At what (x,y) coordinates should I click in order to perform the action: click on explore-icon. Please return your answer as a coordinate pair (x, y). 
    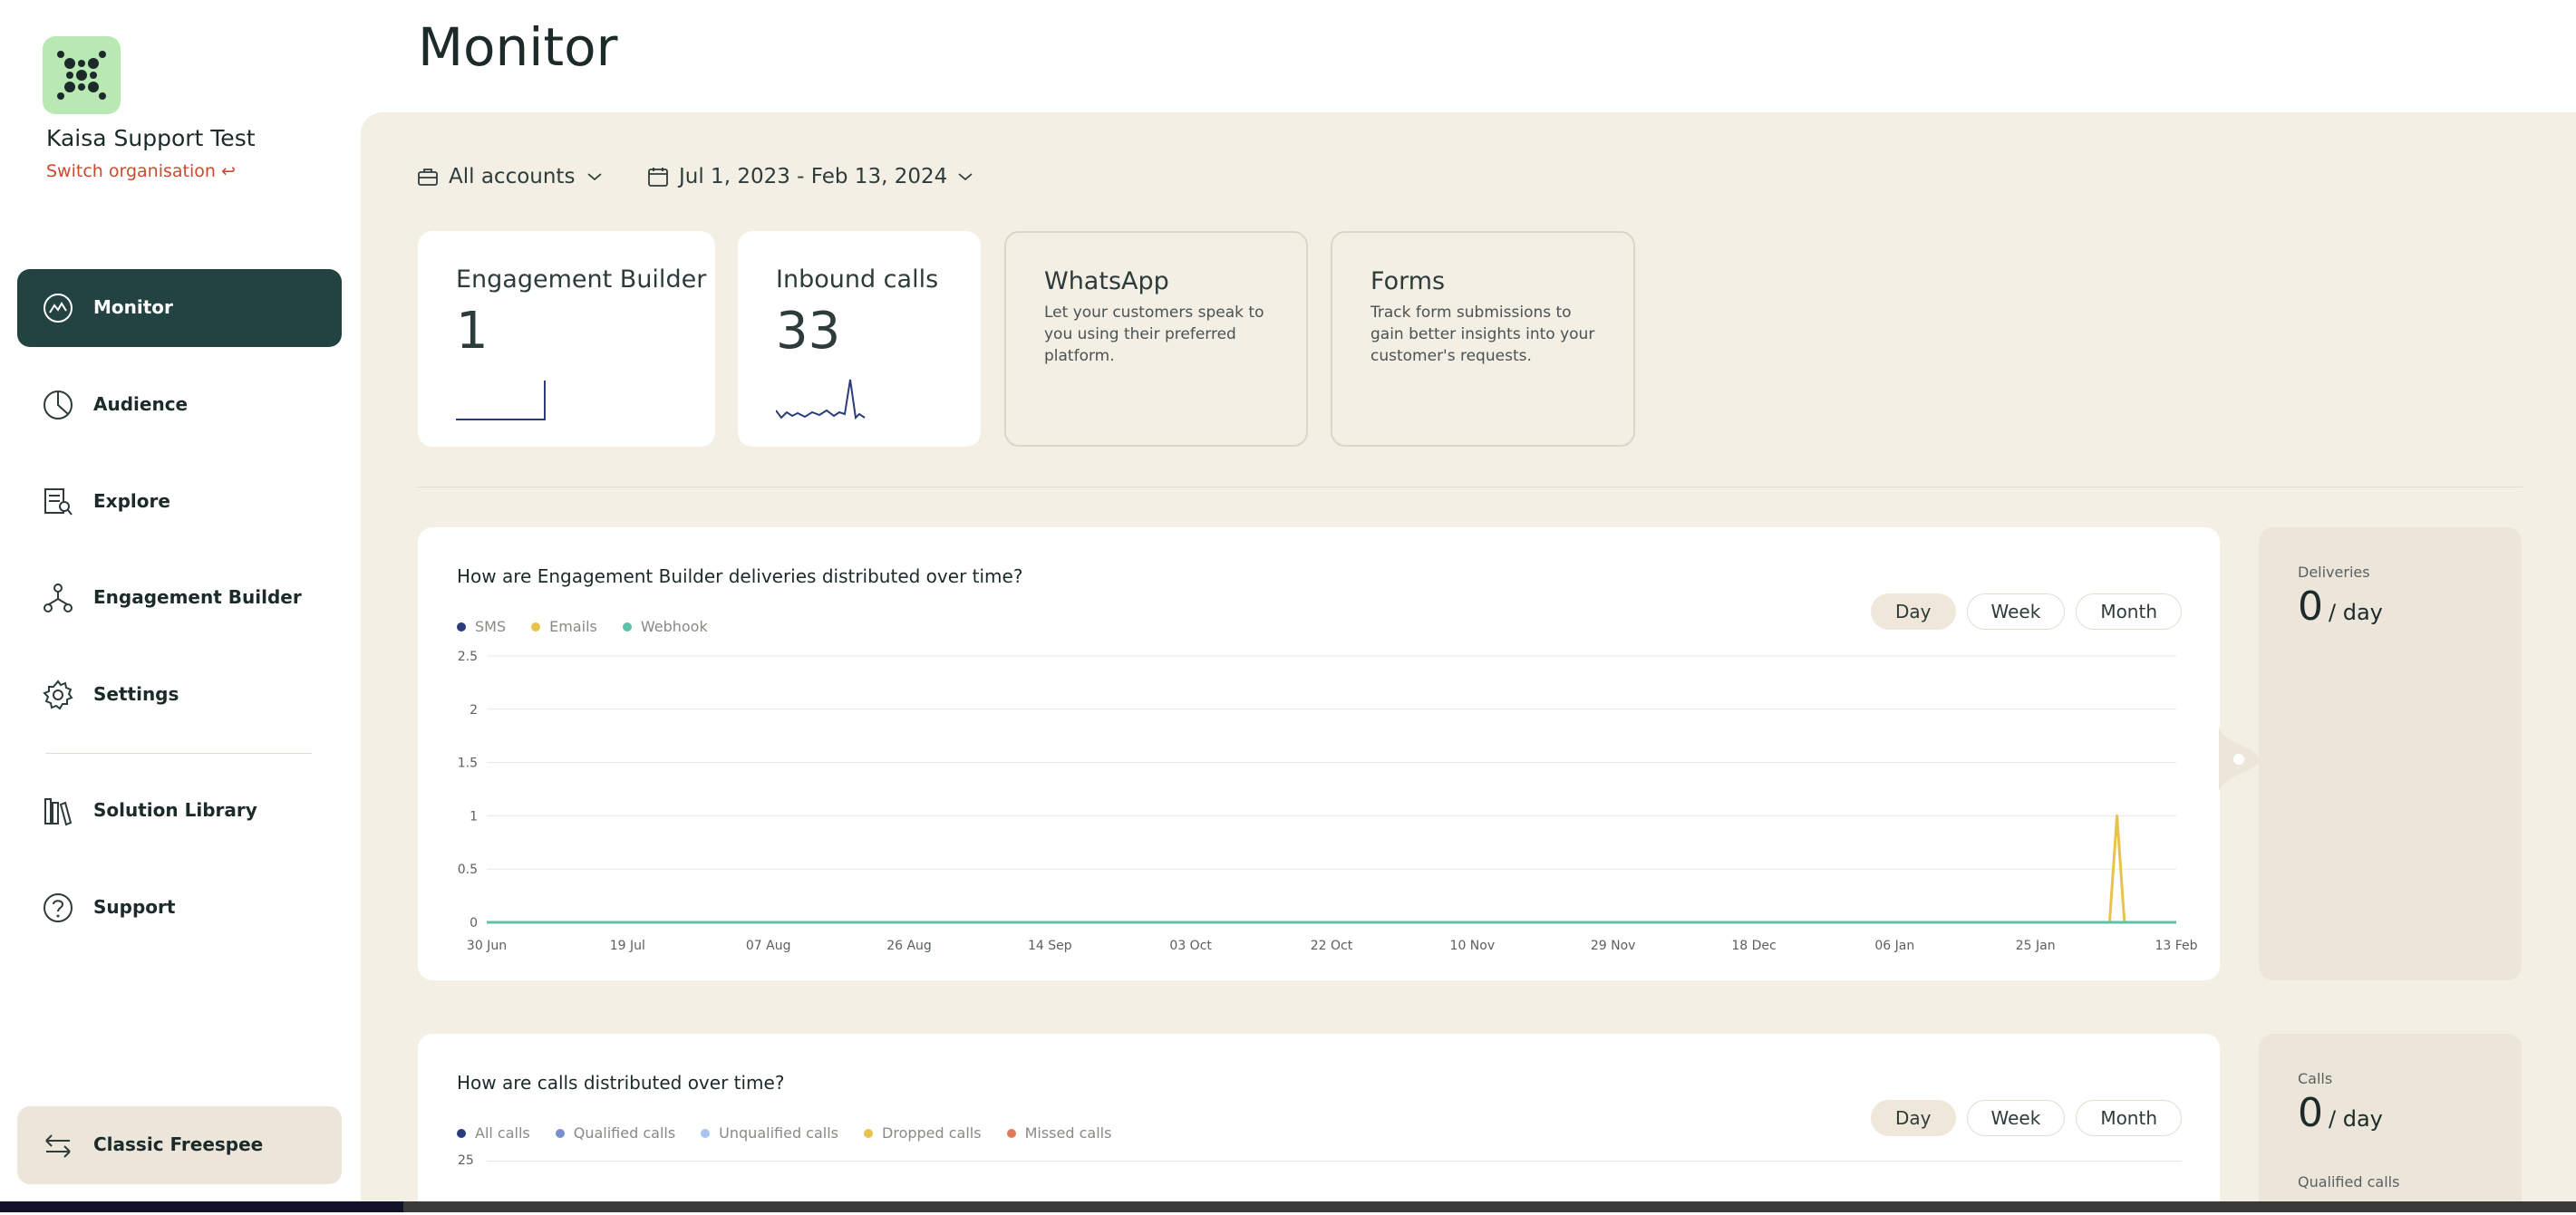
    Looking at the image, I should click on (58, 502).